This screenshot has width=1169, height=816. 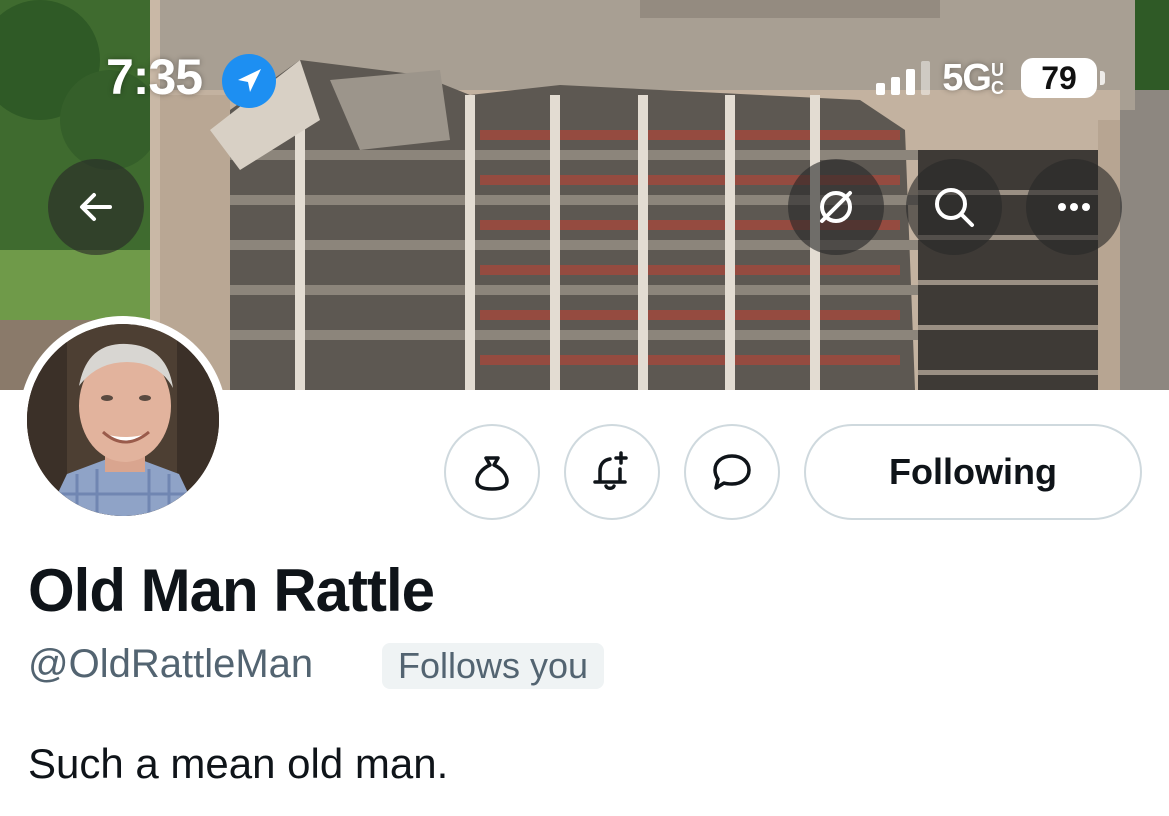 I want to click on bell-plus-icon, so click(x=610, y=470).